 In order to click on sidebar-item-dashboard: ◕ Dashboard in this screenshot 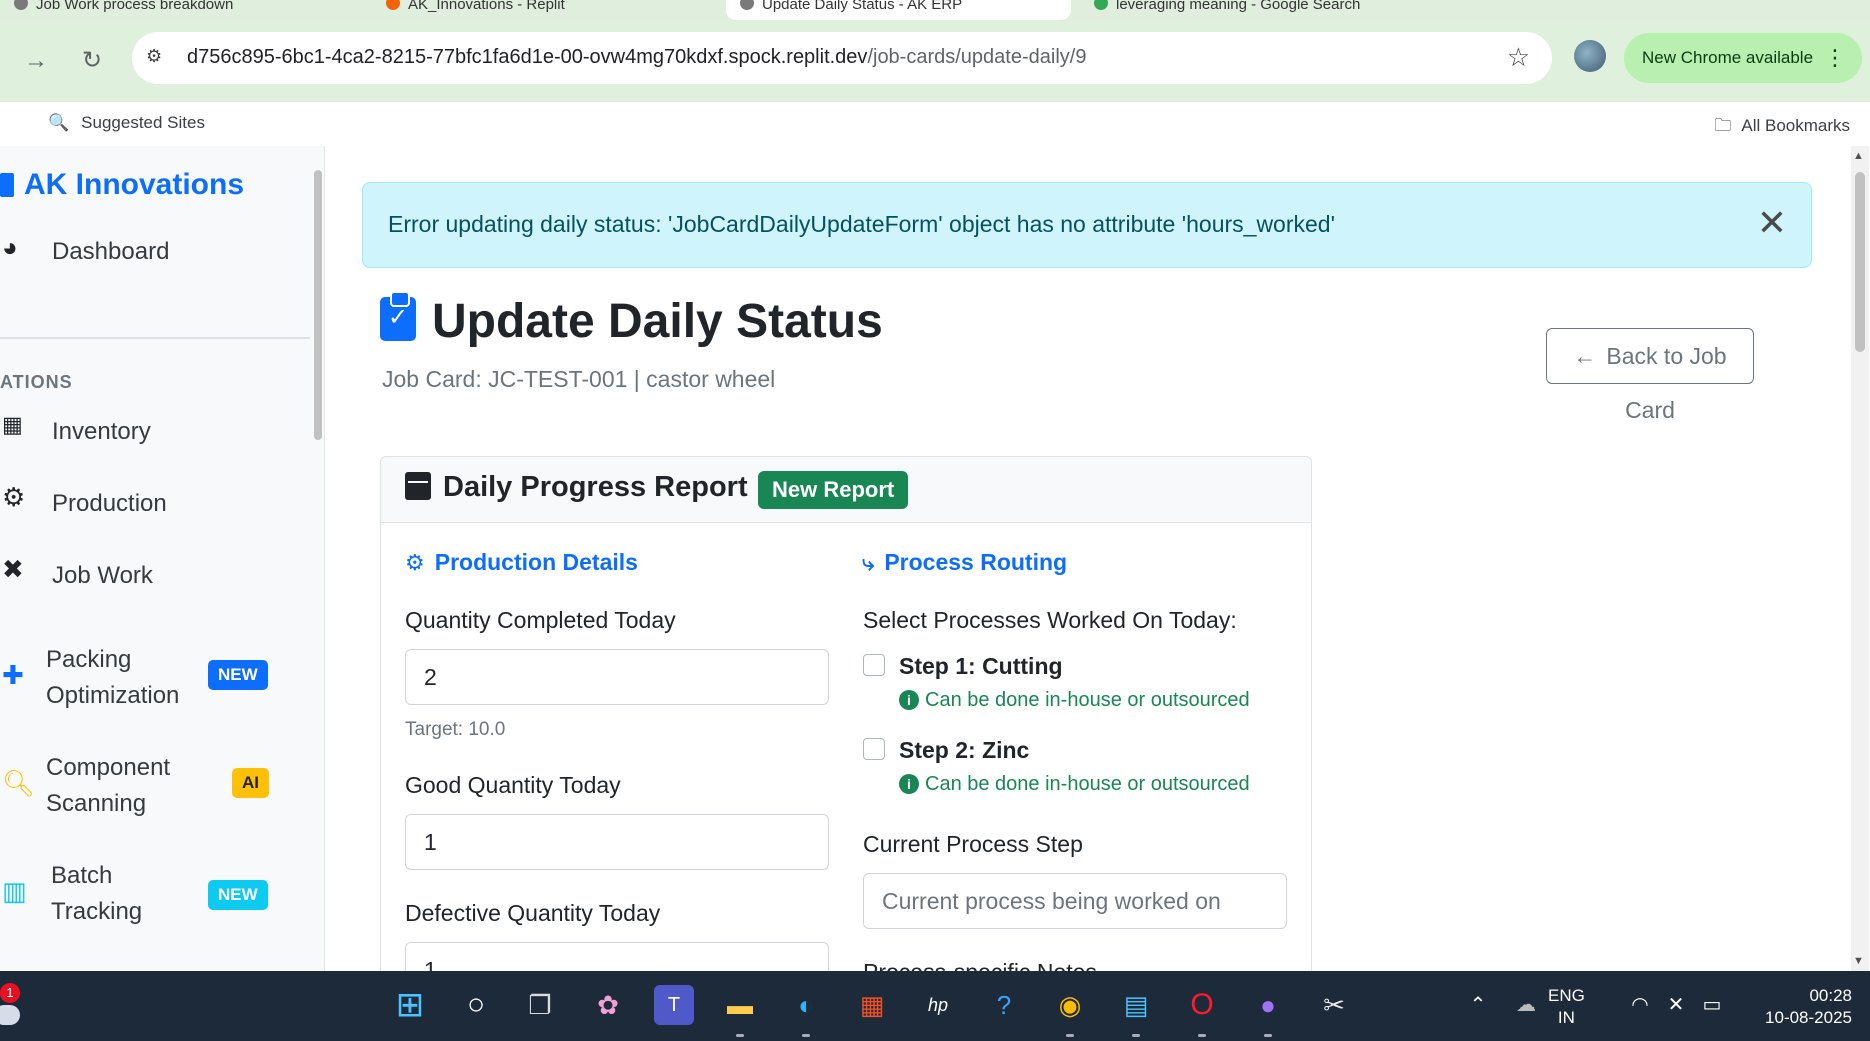, I will do `click(155, 253)`.